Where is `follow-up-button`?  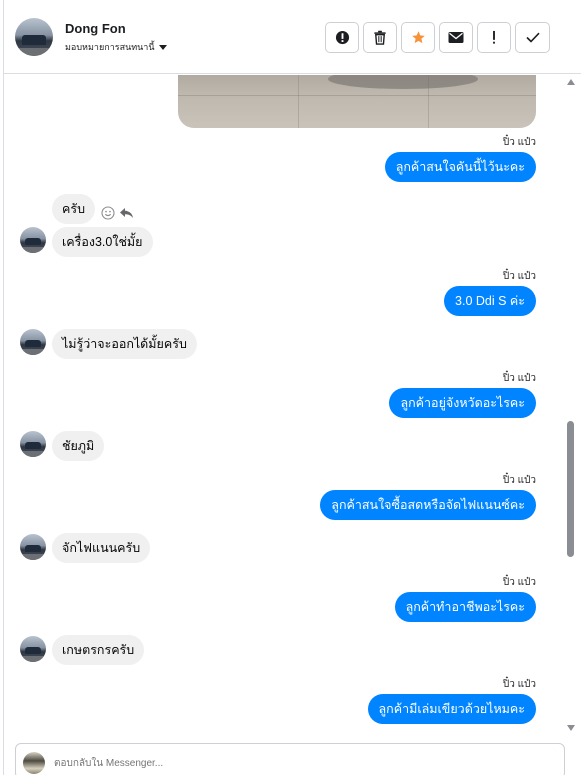
follow-up-button is located at coordinates (494, 37).